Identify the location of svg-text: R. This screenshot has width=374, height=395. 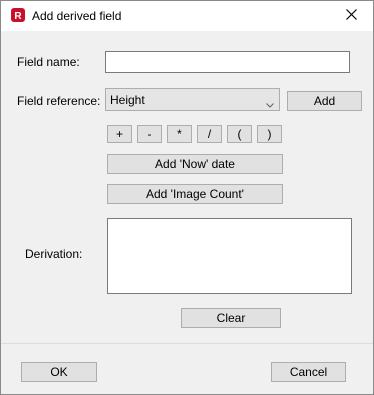
(18, 16).